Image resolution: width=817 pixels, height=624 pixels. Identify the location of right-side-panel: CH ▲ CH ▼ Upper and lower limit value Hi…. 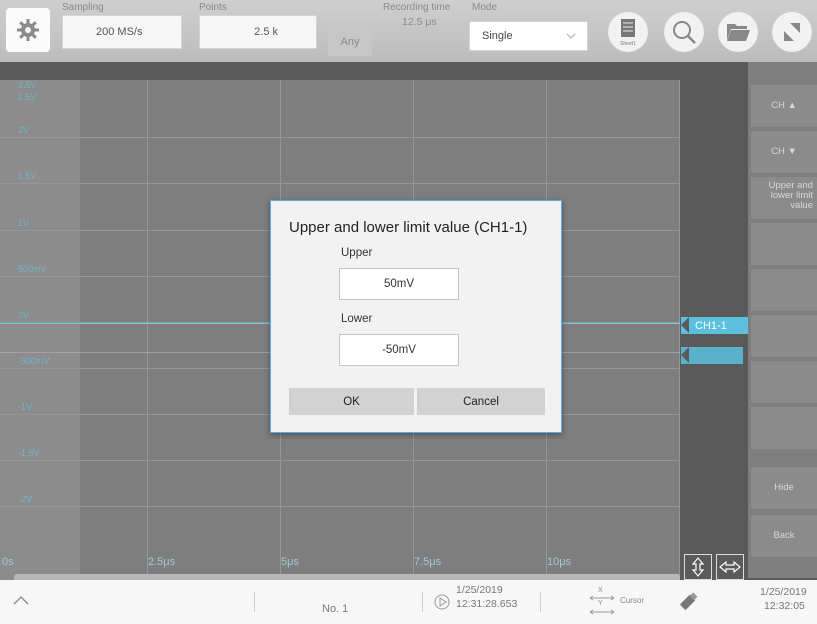
(782, 320).